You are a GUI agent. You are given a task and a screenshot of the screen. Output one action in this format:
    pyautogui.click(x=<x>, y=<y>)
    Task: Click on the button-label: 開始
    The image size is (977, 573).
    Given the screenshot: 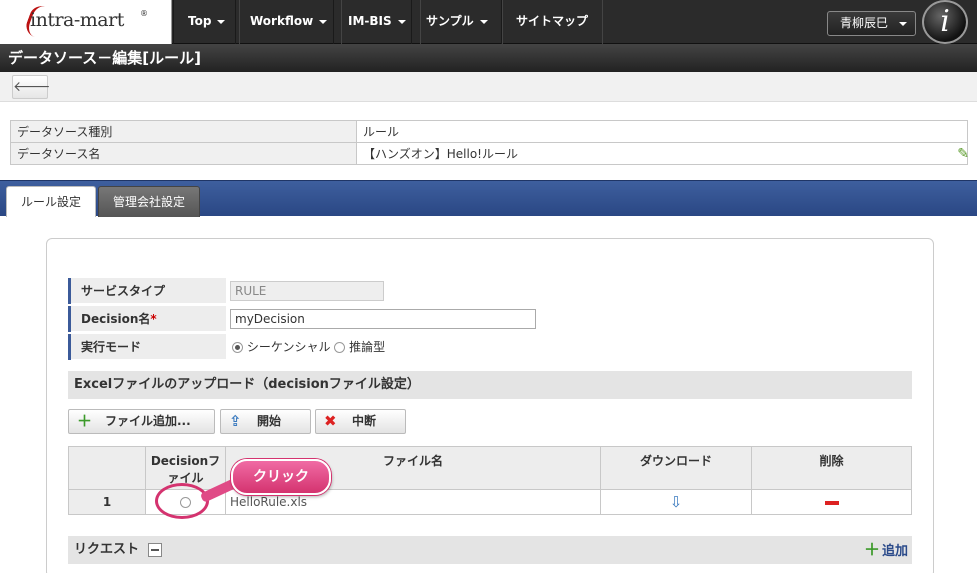 What is the action you would take?
    pyautogui.click(x=269, y=421)
    